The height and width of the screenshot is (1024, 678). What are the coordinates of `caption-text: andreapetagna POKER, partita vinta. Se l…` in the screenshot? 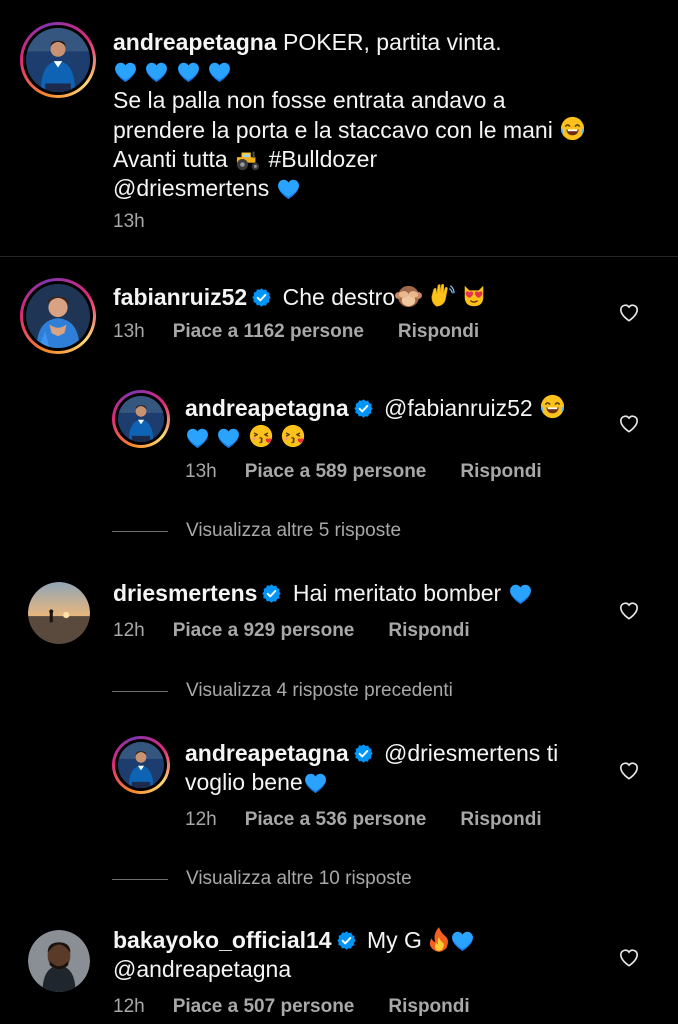 It's located at (383, 115).